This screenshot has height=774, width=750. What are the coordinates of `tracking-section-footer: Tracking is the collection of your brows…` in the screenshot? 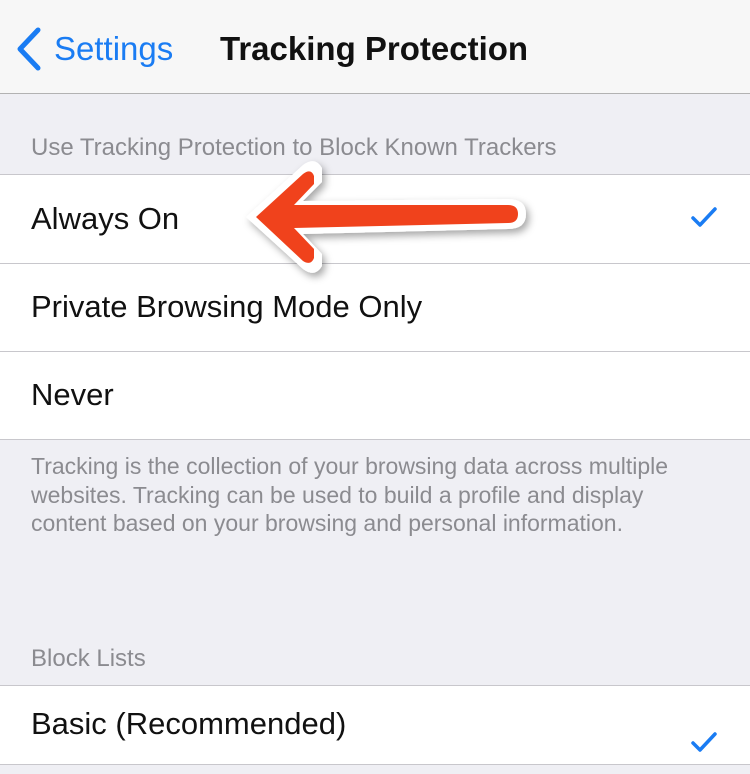 It's located at (350, 494).